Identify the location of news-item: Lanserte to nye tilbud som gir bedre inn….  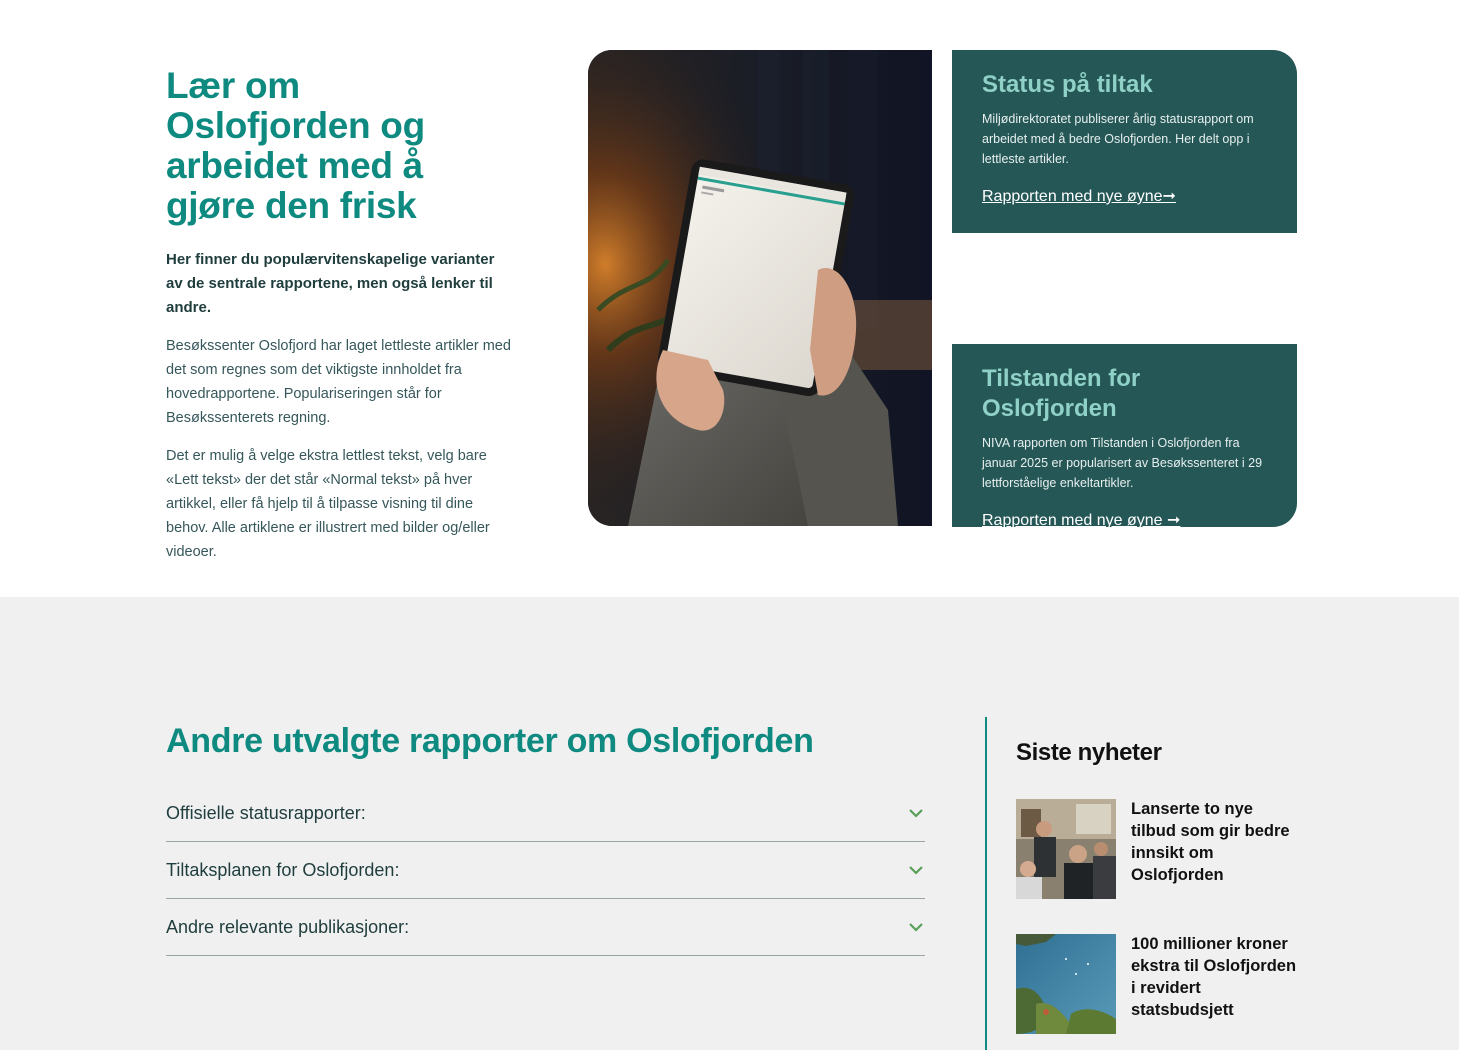
(1156, 849).